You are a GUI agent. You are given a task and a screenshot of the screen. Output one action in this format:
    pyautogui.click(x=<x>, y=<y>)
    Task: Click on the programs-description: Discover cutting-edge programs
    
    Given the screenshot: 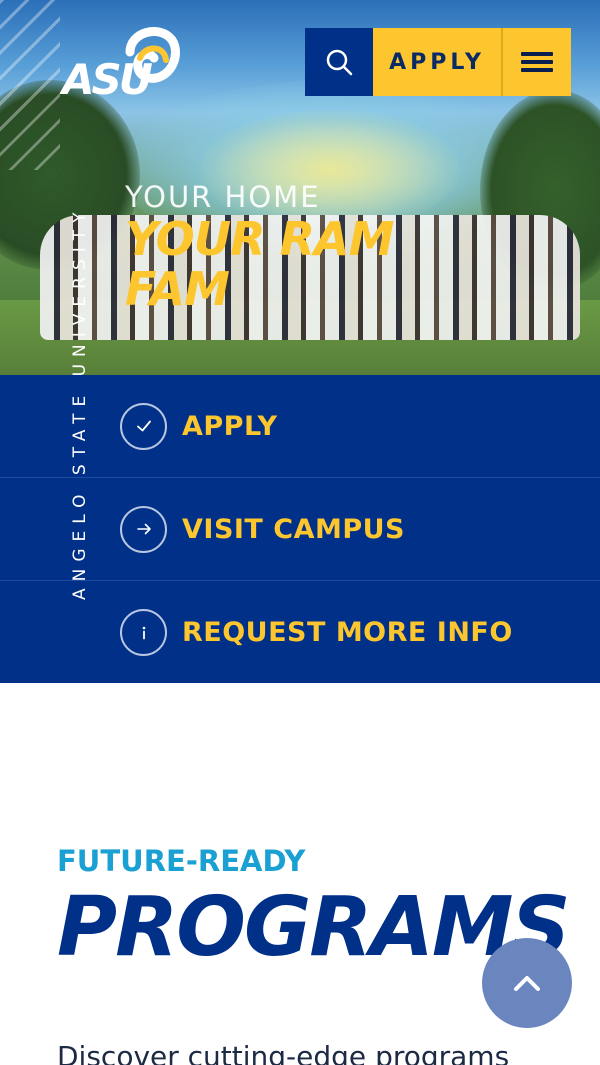 What is the action you would take?
    pyautogui.click(x=283, y=1052)
    